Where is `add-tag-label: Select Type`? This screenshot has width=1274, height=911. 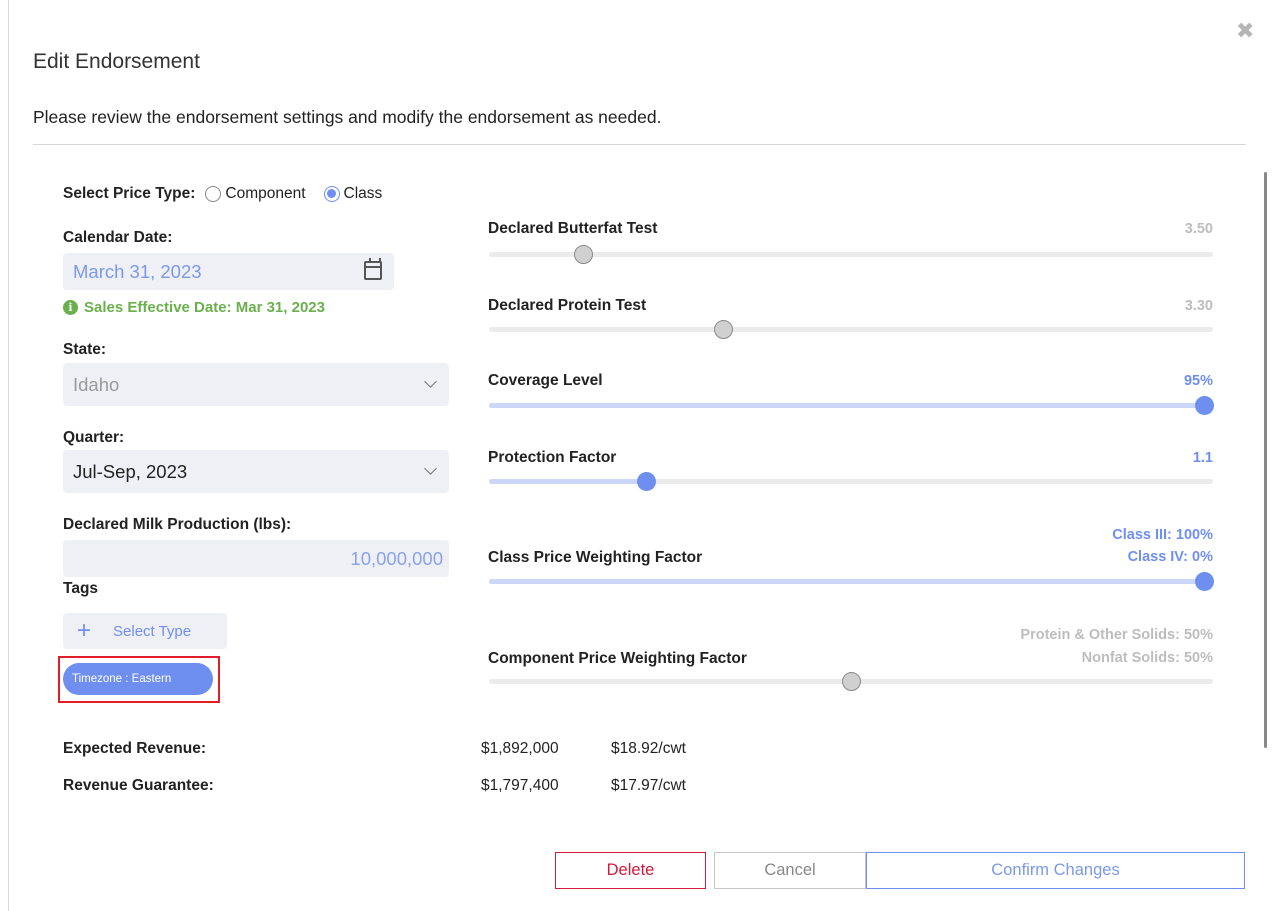
add-tag-label: Select Type is located at coordinates (152, 631).